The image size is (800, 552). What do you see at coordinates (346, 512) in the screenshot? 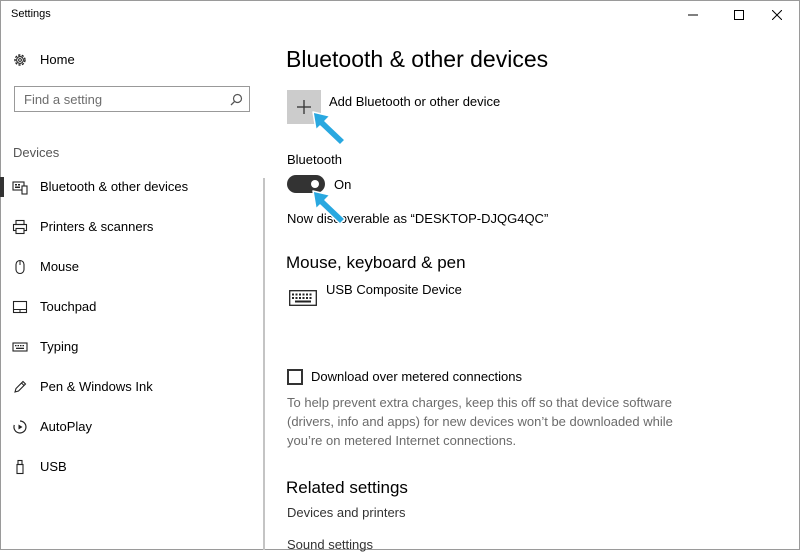
I see `link-devices-and-printers: Devices and printers` at bounding box center [346, 512].